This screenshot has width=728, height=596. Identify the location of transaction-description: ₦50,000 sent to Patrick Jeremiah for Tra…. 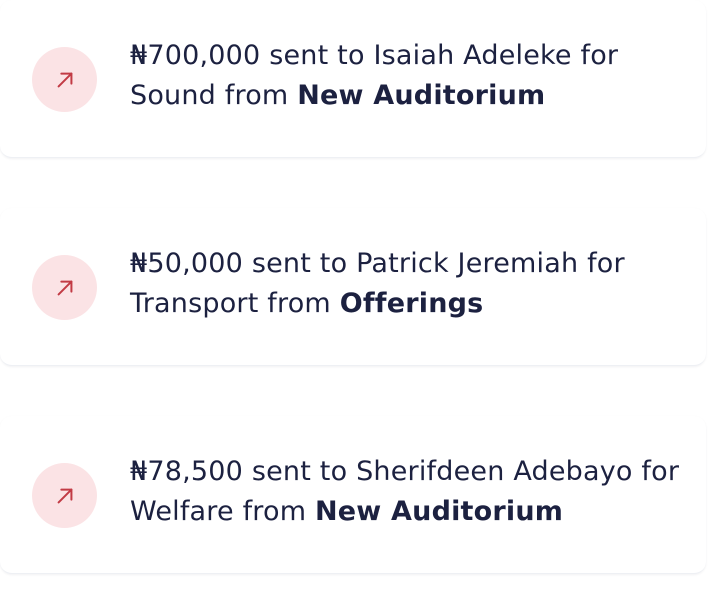
(410, 284).